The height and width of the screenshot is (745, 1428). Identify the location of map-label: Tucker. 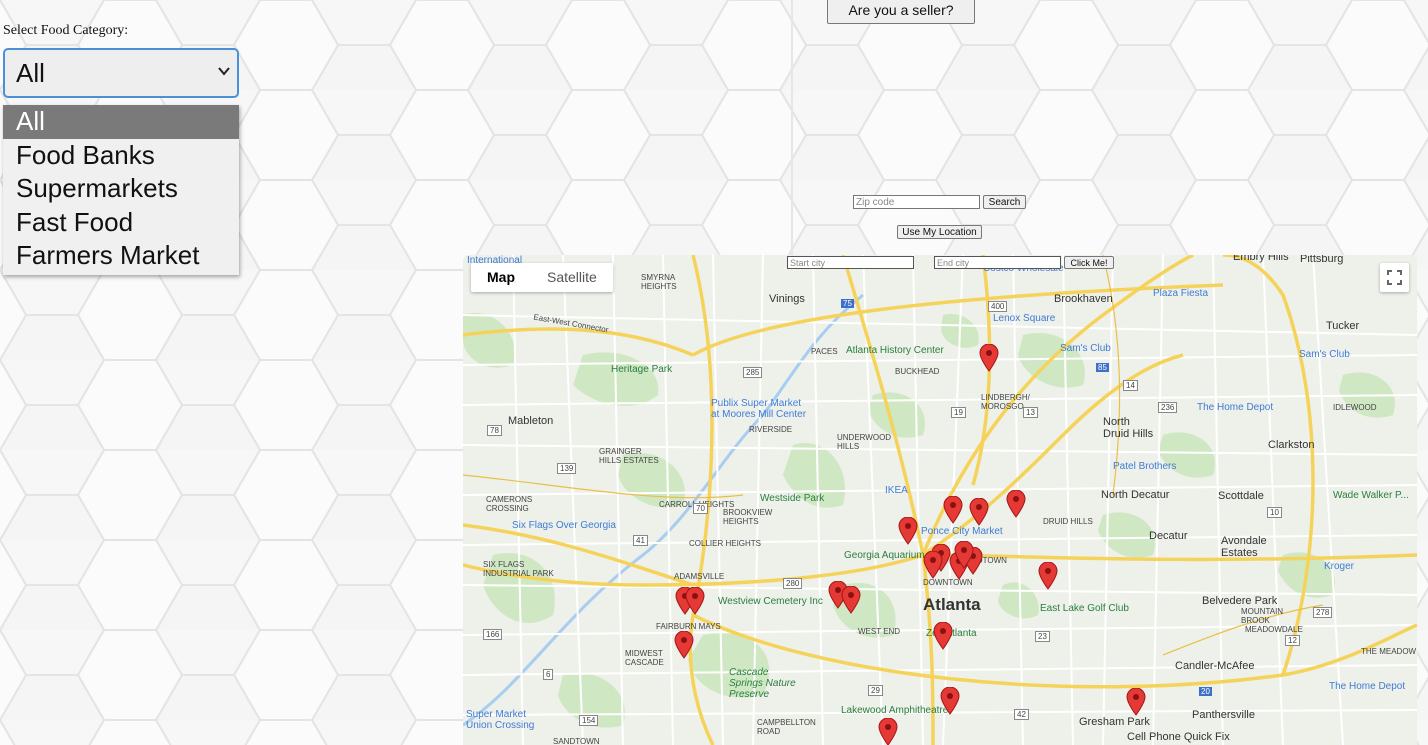
(1343, 326).